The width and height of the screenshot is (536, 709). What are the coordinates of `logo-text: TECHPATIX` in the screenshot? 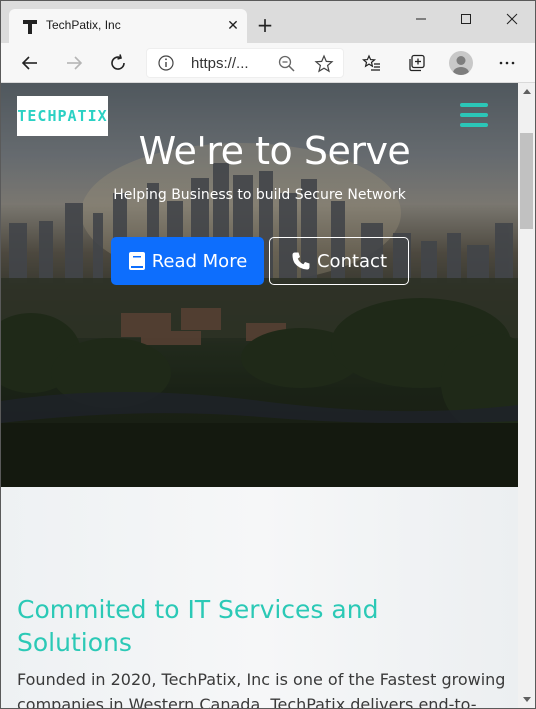 It's located at (62, 116).